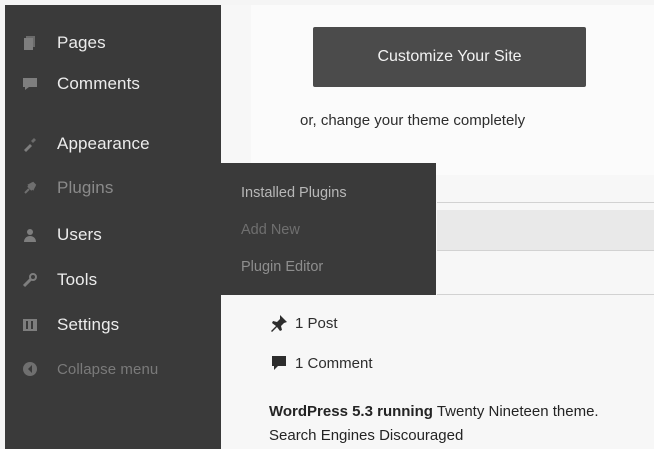 The image size is (654, 449). I want to click on change-theme-link: or, change your theme completely, so click(412, 120).